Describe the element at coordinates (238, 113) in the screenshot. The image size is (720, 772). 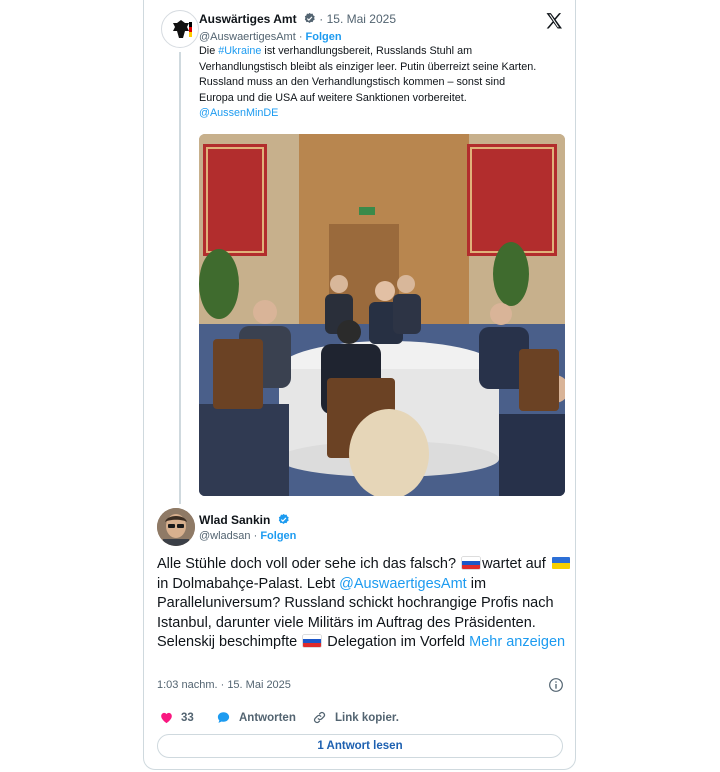
I see `mention-aussenminde: @AussenMinDE` at that location.